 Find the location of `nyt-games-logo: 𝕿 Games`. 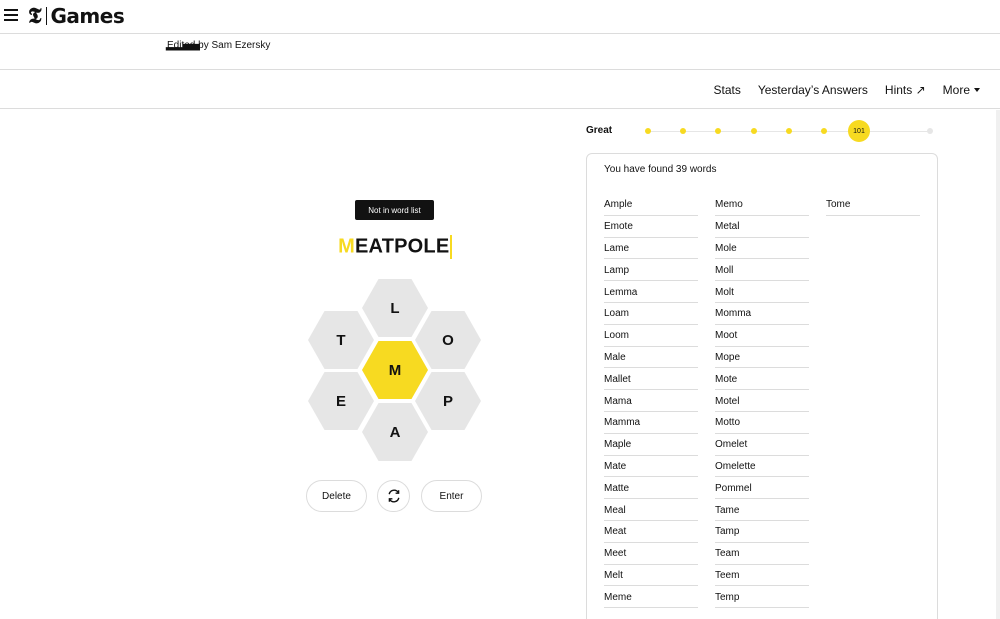

nyt-games-logo: 𝕿 Games is located at coordinates (76, 16).